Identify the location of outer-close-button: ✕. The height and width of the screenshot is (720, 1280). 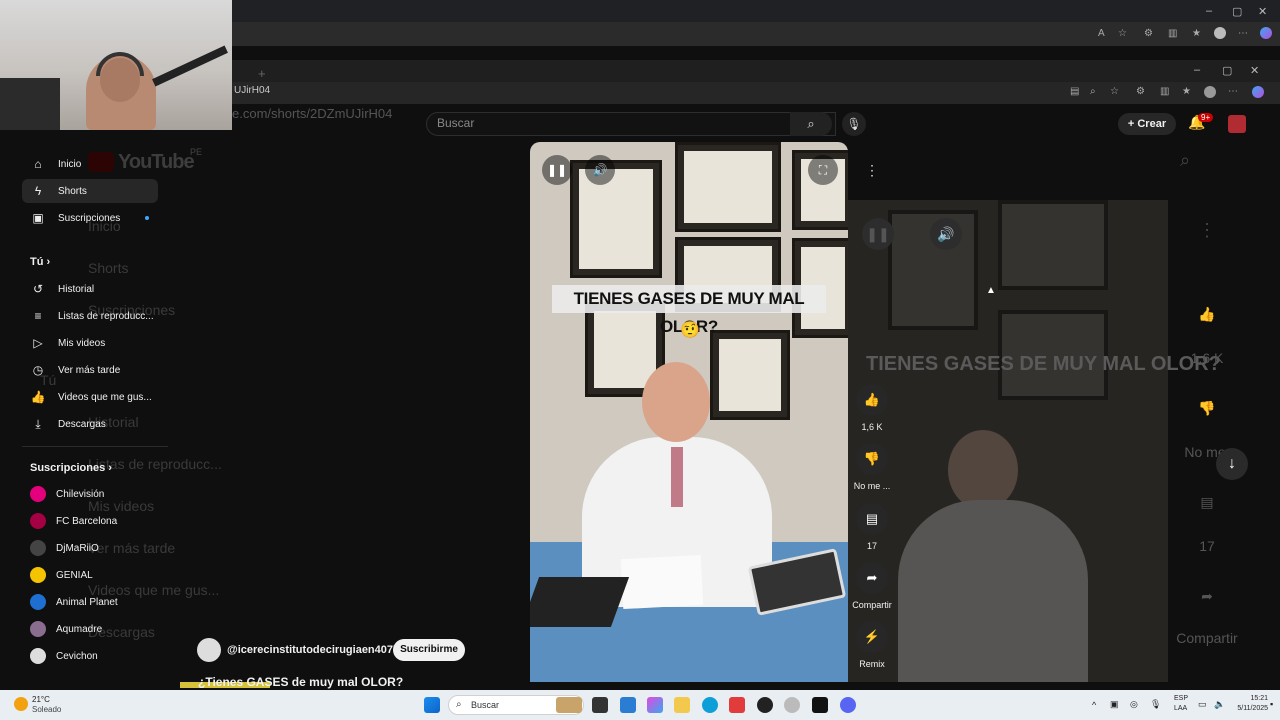
(1262, 11).